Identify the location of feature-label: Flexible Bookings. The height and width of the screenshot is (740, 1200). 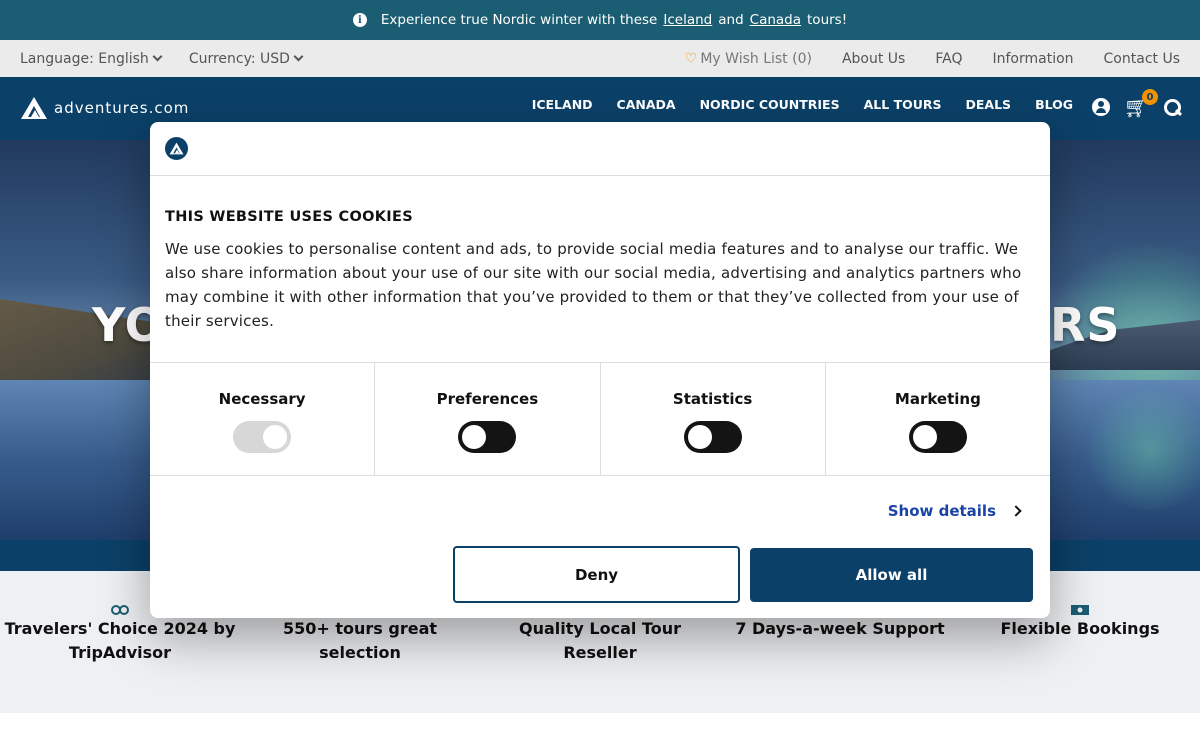
(1080, 628).